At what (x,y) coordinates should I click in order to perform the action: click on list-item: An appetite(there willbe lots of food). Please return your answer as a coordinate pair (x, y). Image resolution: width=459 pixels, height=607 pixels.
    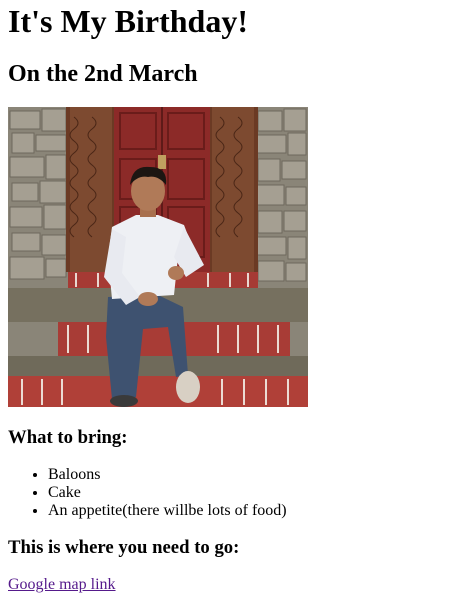
    Looking at the image, I should click on (249, 511).